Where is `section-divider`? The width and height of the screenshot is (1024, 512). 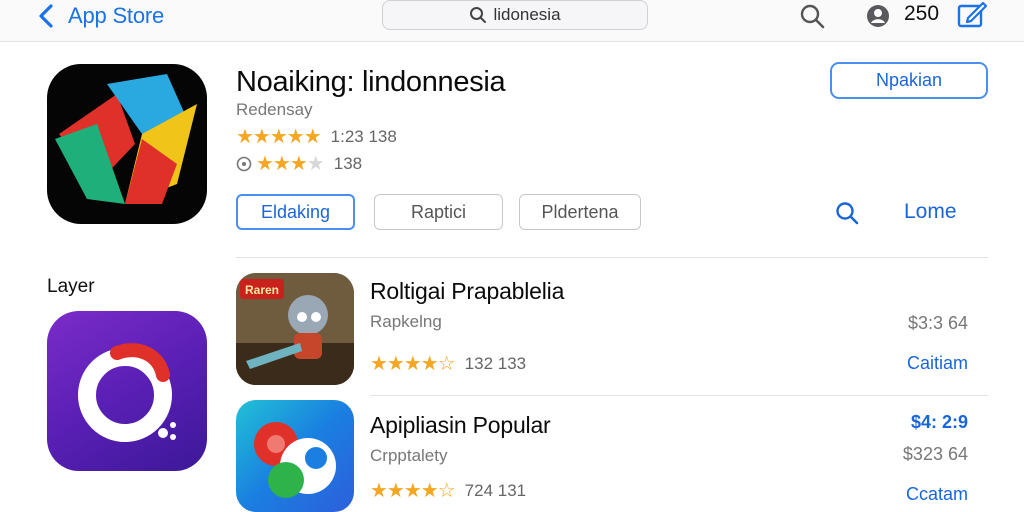
section-divider is located at coordinates (612, 257).